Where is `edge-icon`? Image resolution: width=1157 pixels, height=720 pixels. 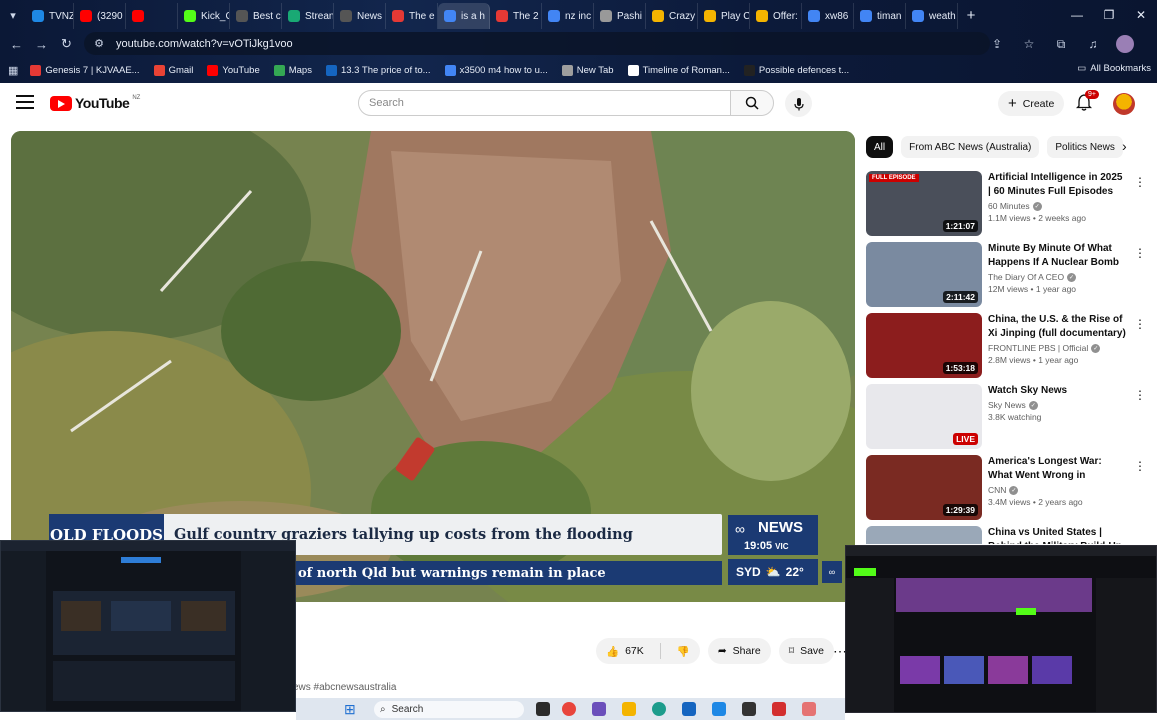 edge-icon is located at coordinates (659, 709).